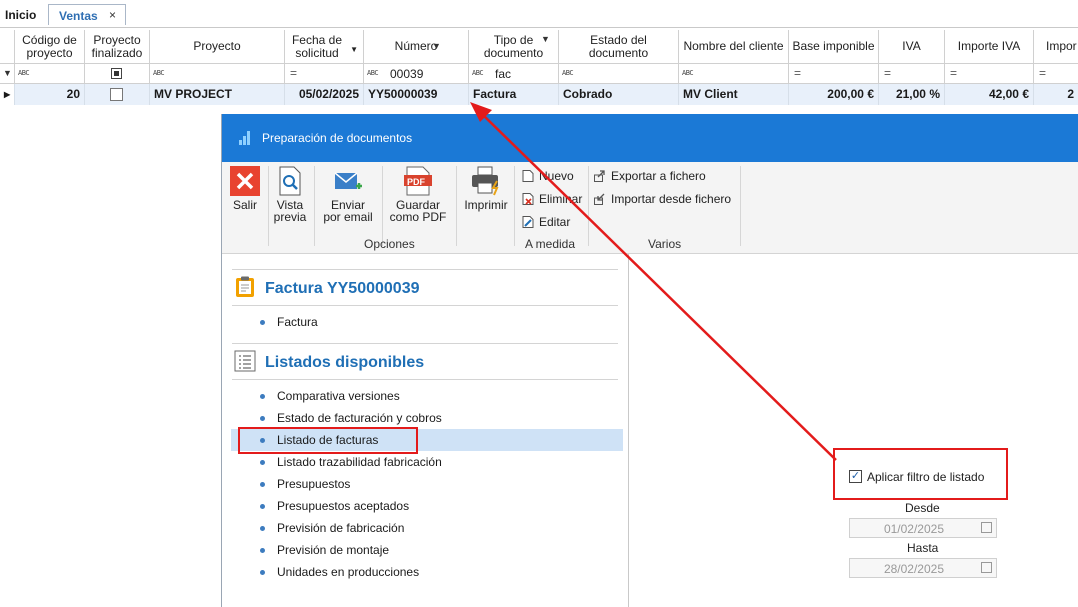 This screenshot has width=1078, height=607. Describe the element at coordinates (548, 176) in the screenshot. I see `new-button: Nuevo` at that location.